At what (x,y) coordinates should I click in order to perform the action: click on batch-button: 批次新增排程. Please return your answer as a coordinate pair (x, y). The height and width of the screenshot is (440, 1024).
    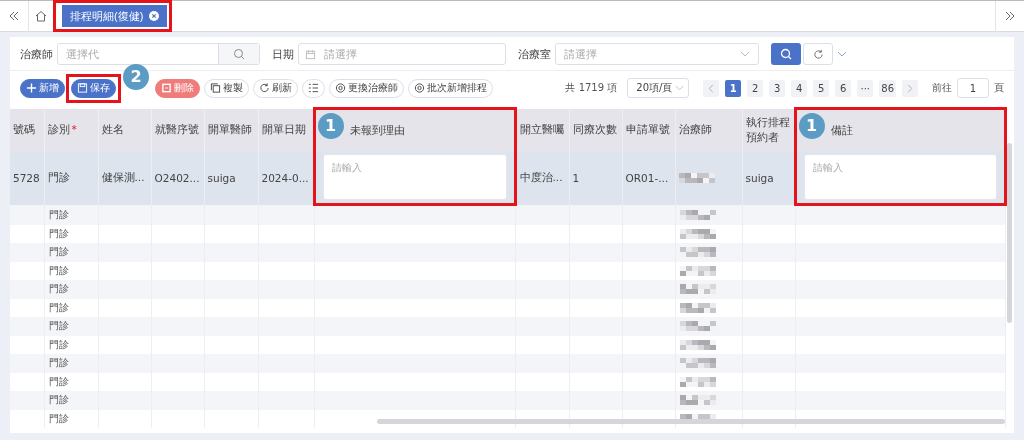
    Looking at the image, I should click on (450, 88).